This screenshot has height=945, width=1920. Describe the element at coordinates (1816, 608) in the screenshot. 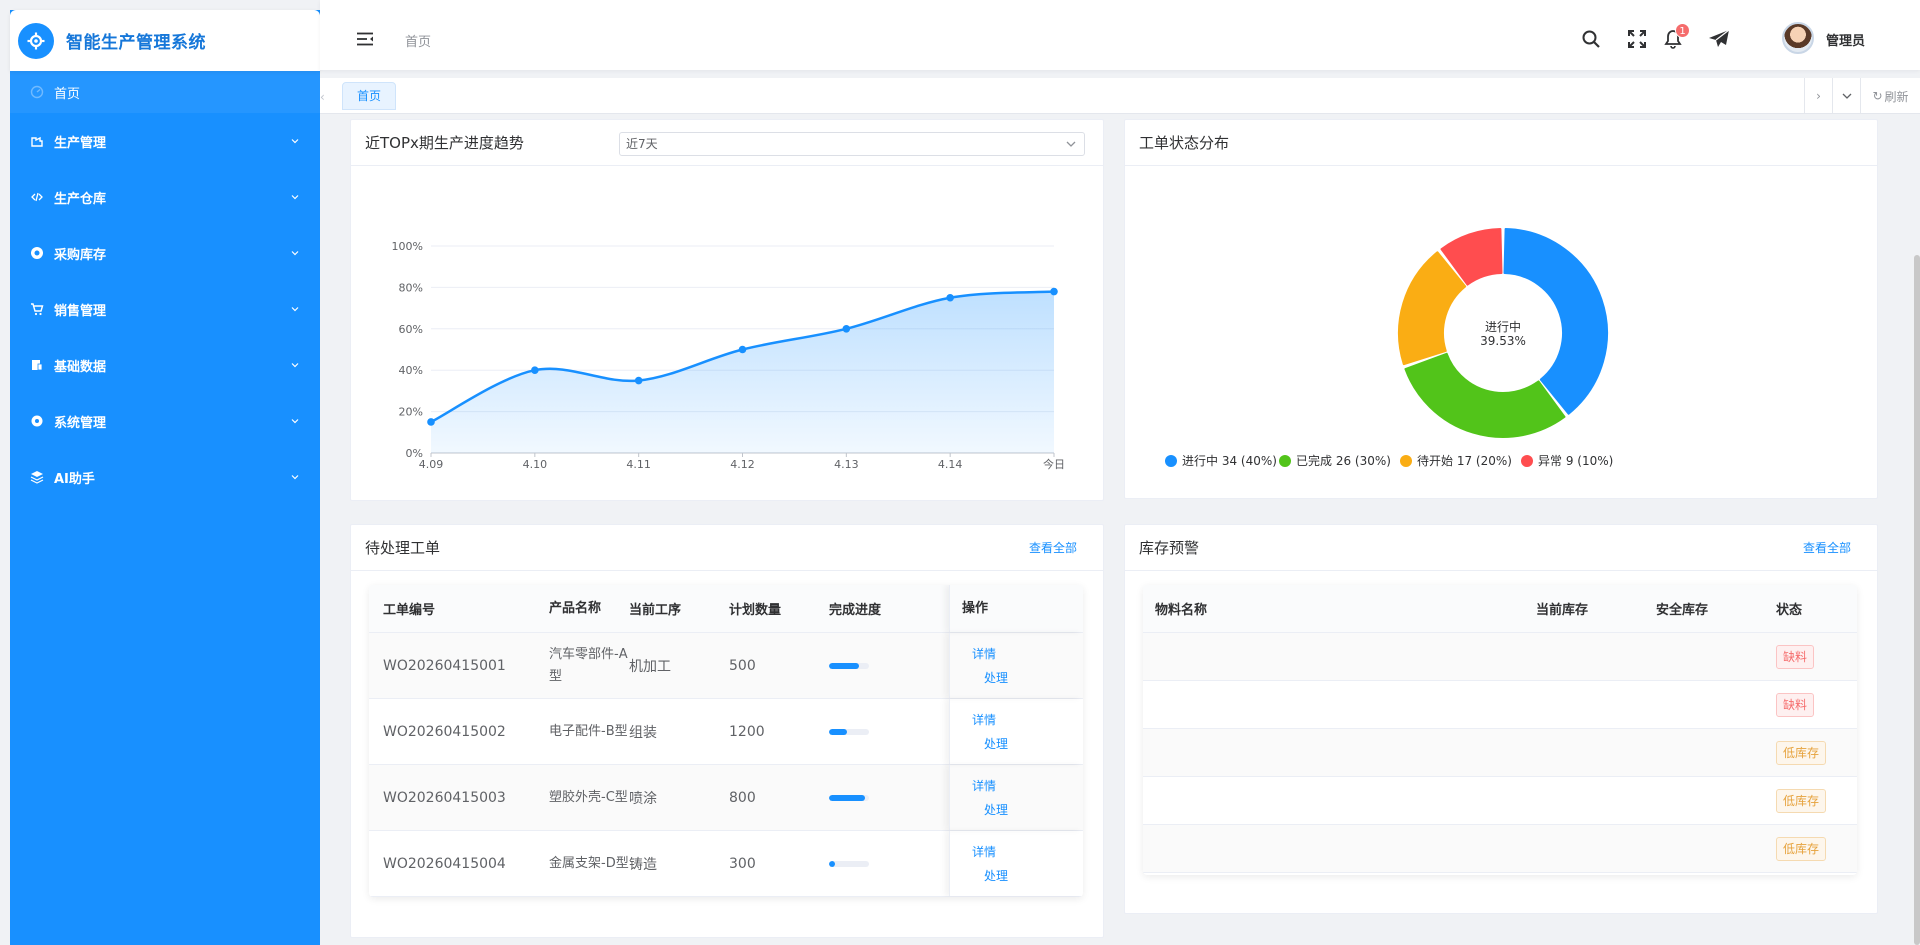

I see `column-header: 状态` at that location.